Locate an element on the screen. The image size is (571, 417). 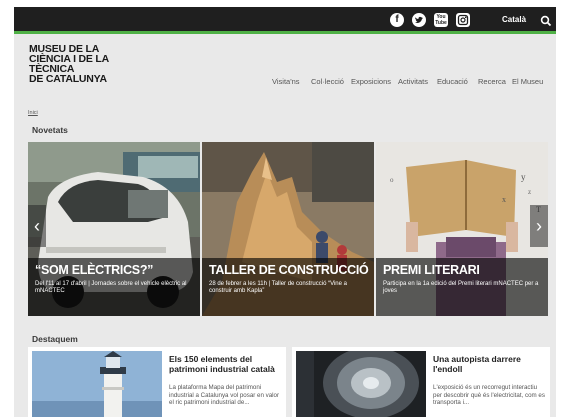
svg-text: x is located at coordinates (504, 199).